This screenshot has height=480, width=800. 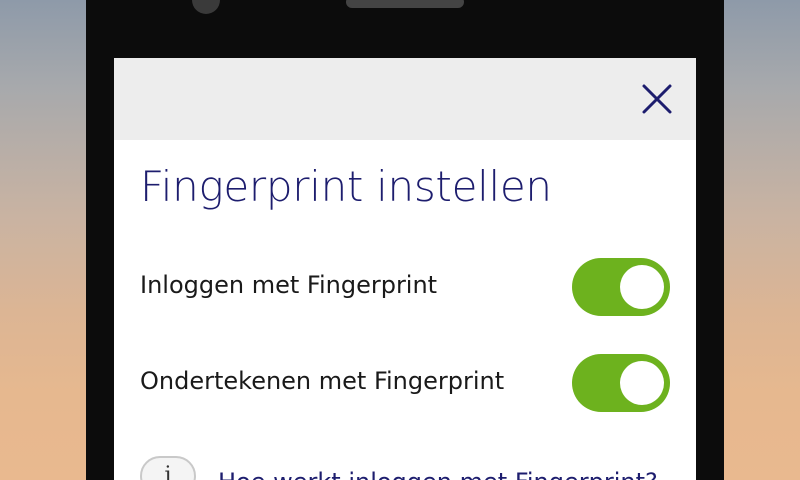 I want to click on dialog-header-bar, so click(x=405, y=99).